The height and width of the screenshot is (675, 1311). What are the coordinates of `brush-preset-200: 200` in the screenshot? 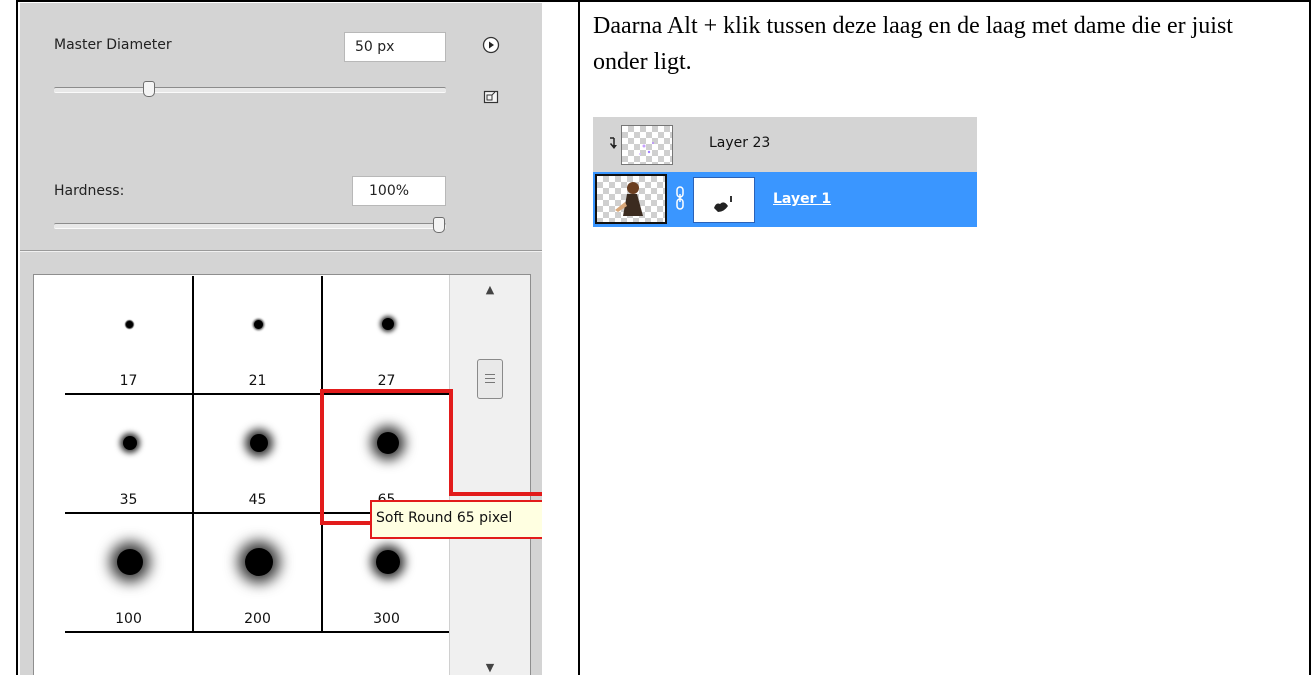 It's located at (258, 573).